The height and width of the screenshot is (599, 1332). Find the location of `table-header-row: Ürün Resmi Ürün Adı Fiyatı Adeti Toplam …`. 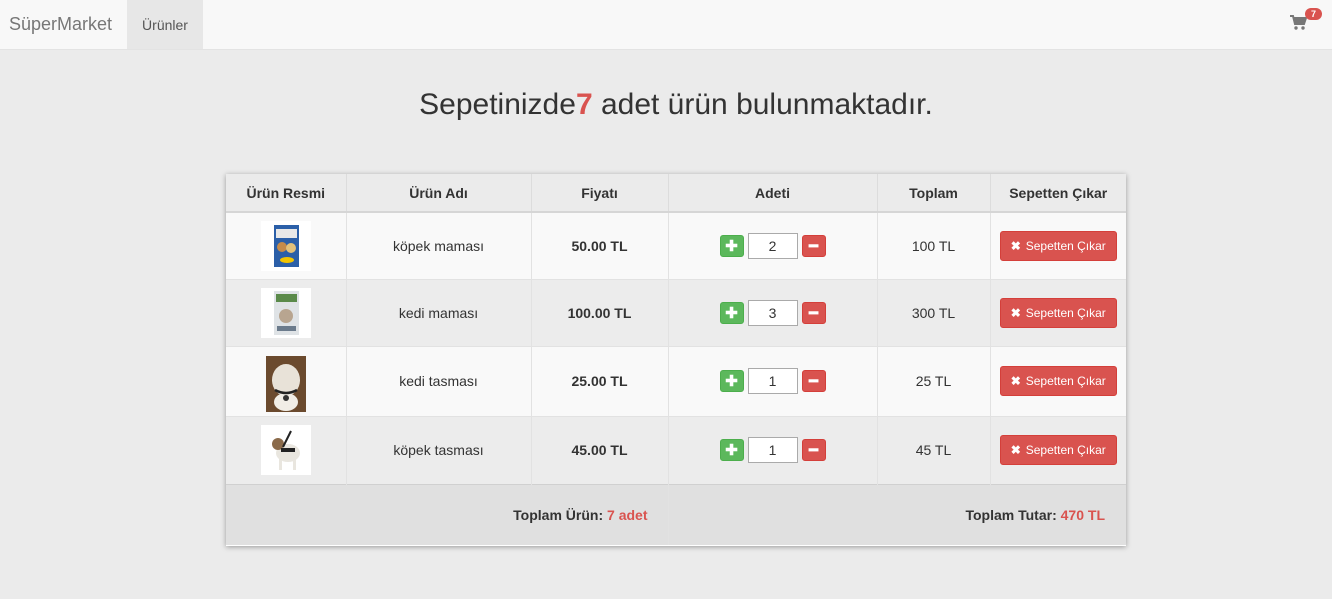

table-header-row: Ürün Resmi Ürün Adı Fiyatı Adeti Toplam … is located at coordinates (676, 193).